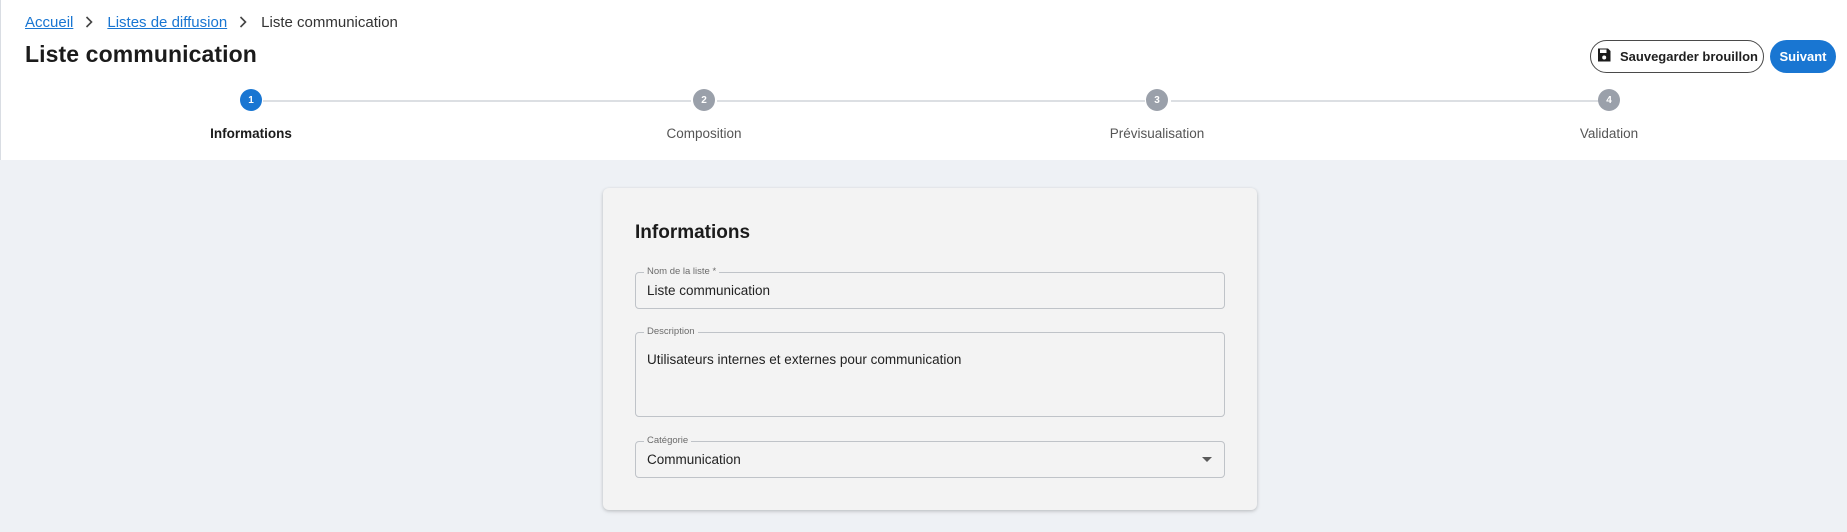  I want to click on description-label: Description, so click(671, 332).